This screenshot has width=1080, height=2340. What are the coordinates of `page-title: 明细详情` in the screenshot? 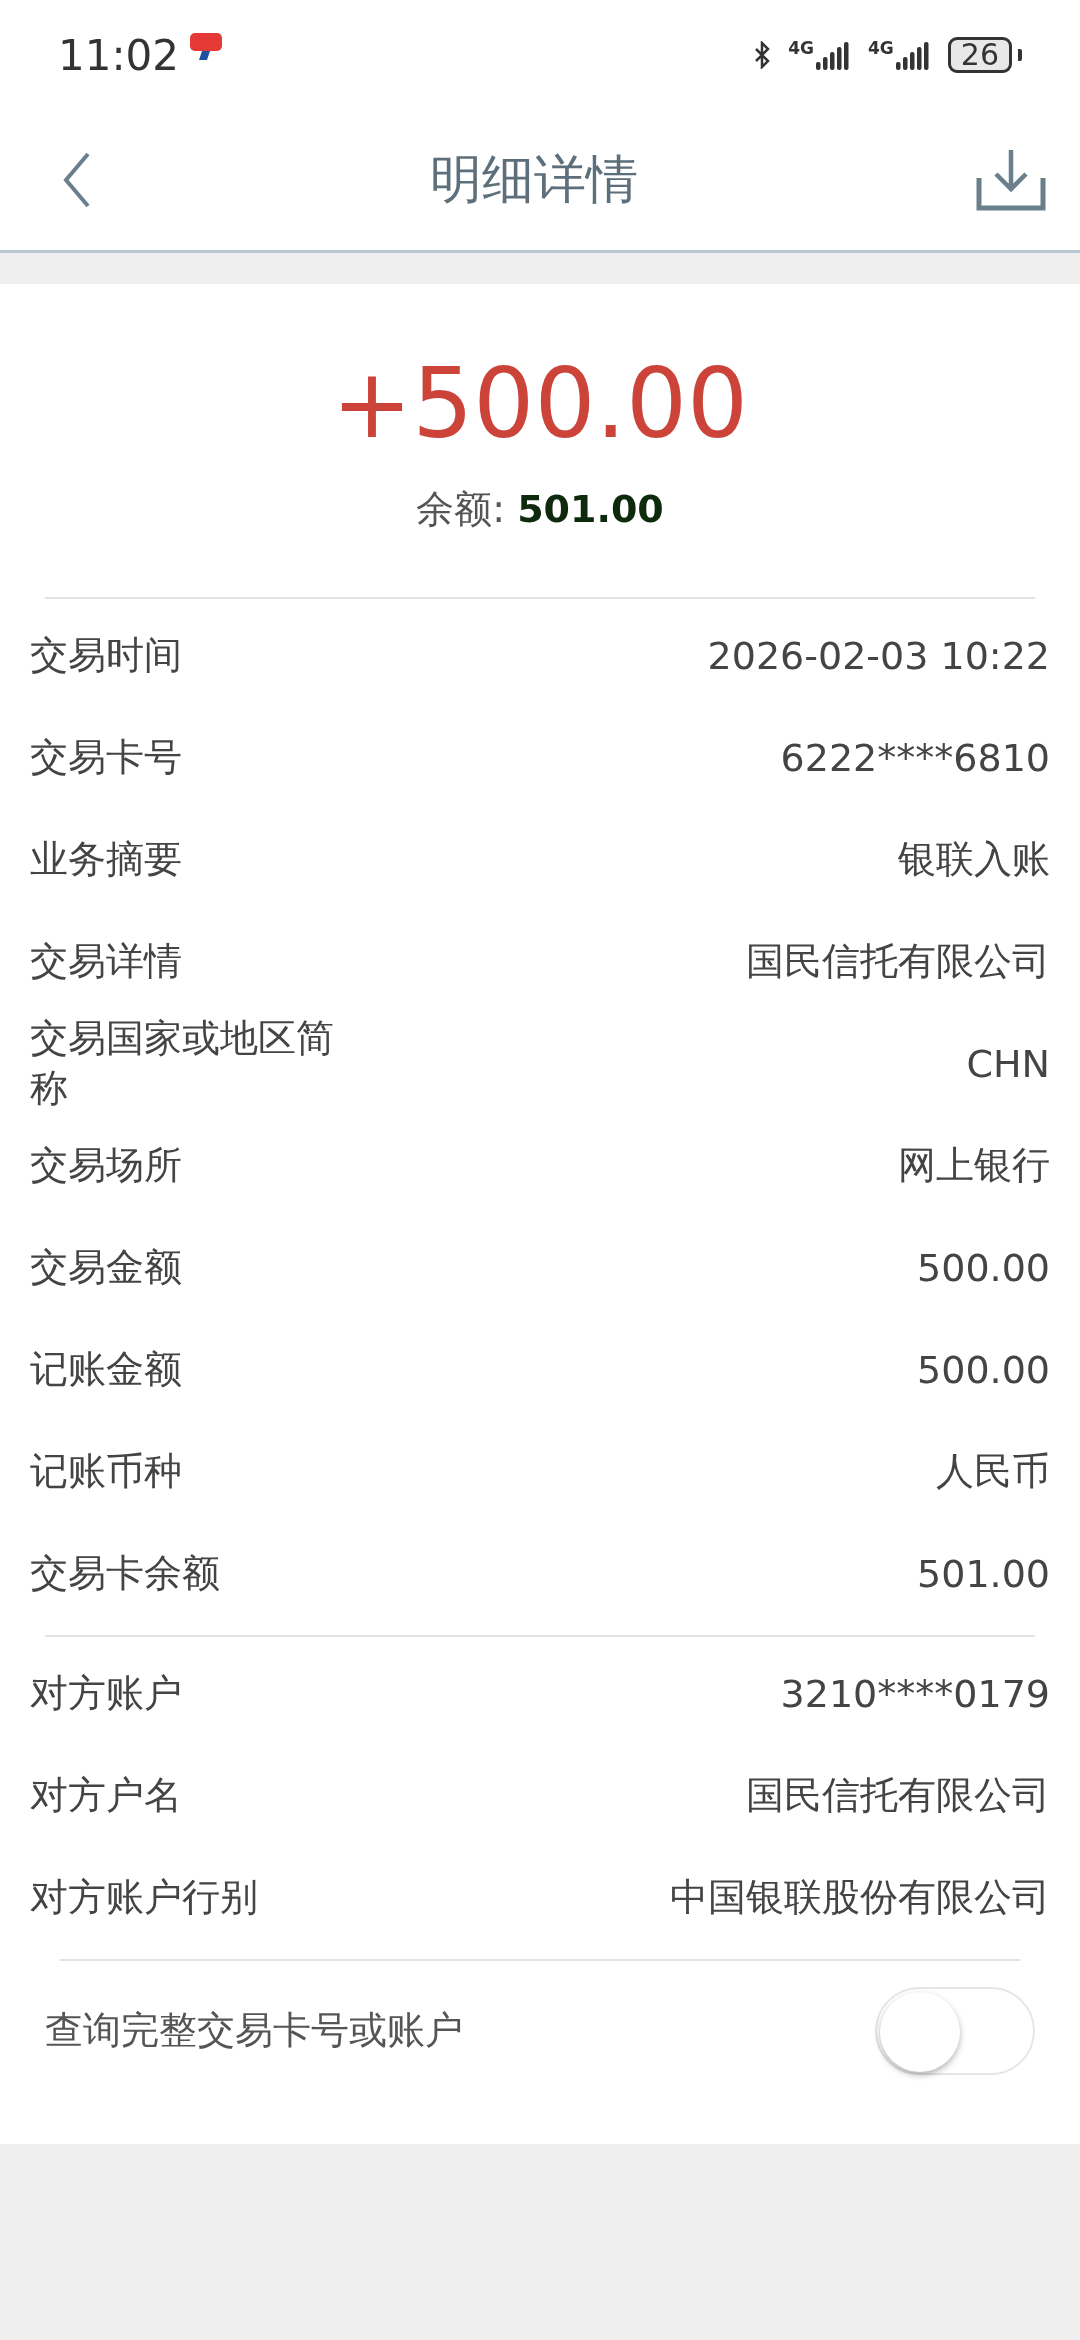 It's located at (534, 179).